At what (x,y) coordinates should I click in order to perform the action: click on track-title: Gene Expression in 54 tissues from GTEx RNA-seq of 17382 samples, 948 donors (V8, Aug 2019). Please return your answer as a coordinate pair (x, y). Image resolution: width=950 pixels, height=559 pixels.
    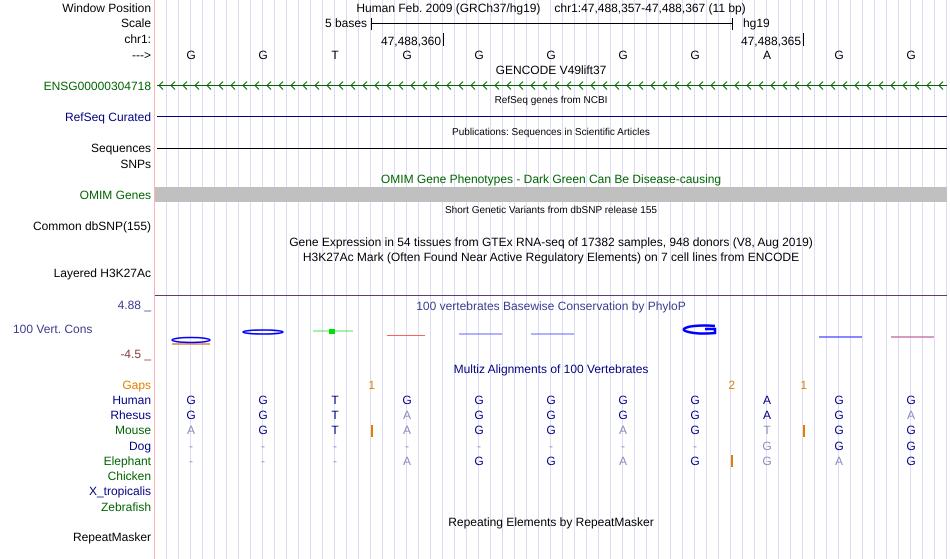
    Looking at the image, I should click on (551, 242).